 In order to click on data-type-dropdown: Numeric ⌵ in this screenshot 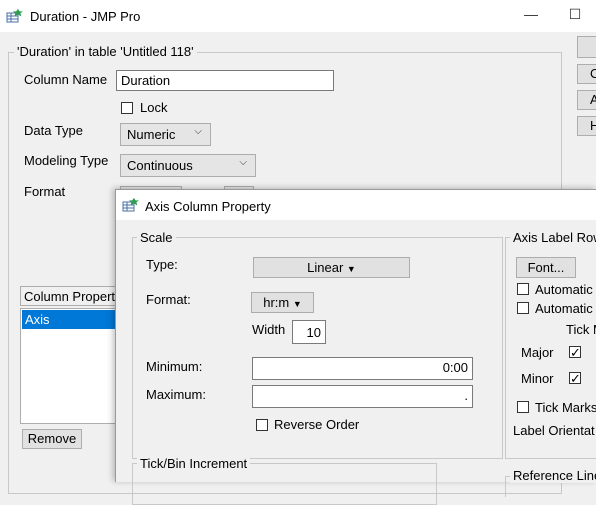, I will do `click(165, 134)`.